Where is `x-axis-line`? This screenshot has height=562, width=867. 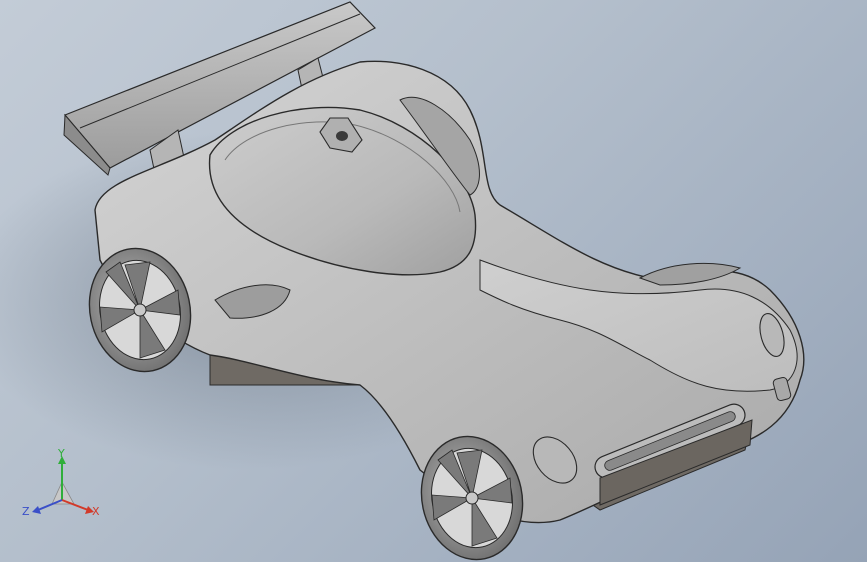 x-axis-line is located at coordinates (75, 505).